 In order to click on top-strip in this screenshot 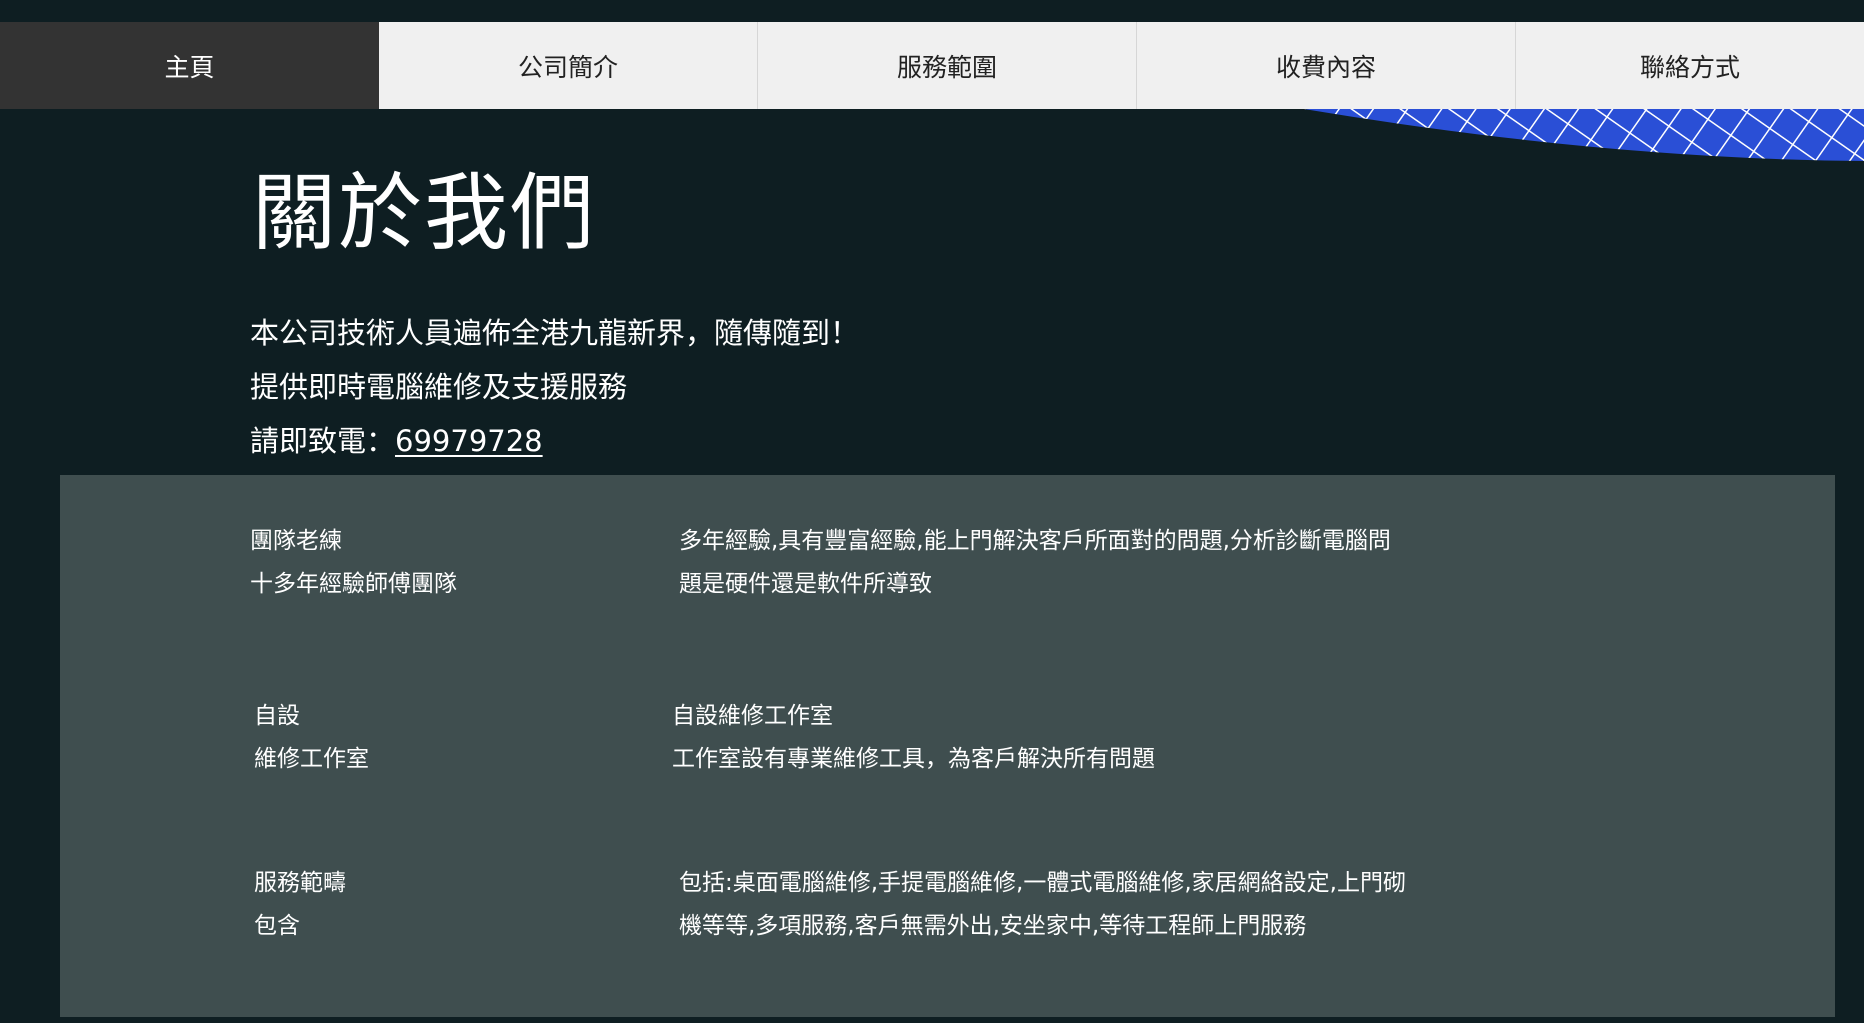, I will do `click(932, 11)`.